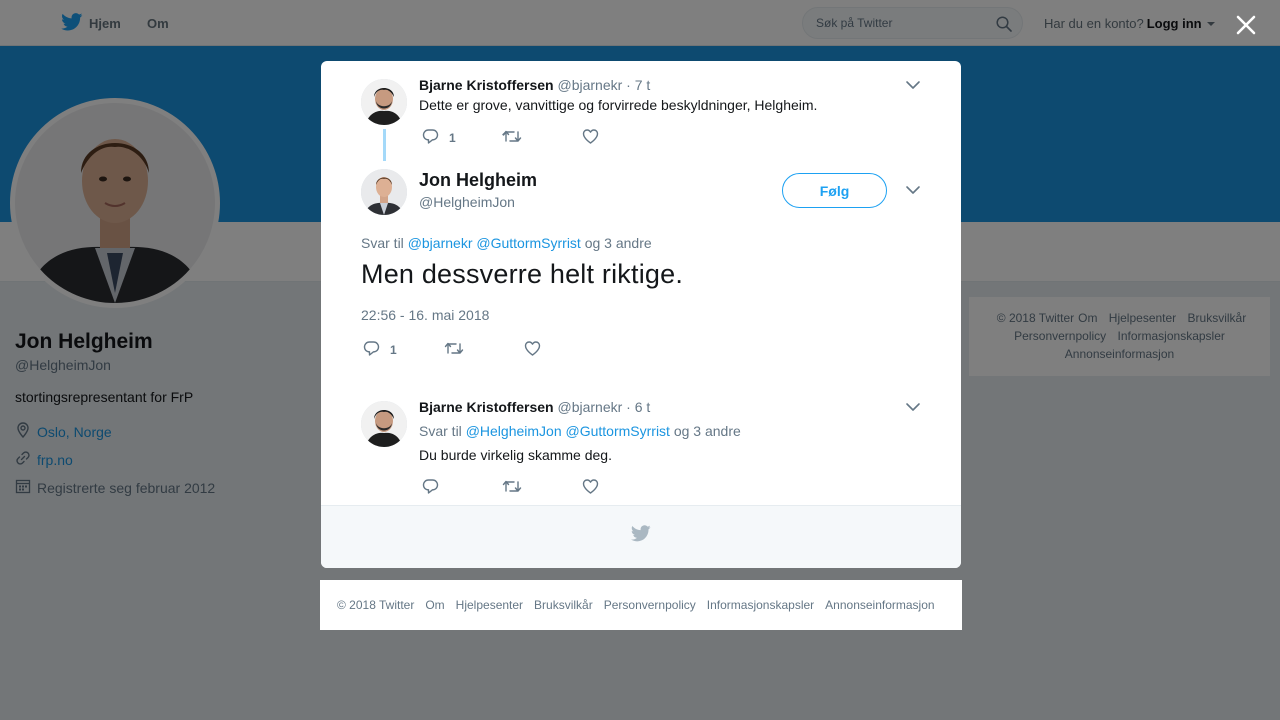 The image size is (1280, 720). What do you see at coordinates (425, 315) in the screenshot?
I see `main-tweet-timestamp: 22:56 - 16. mai 2018` at bounding box center [425, 315].